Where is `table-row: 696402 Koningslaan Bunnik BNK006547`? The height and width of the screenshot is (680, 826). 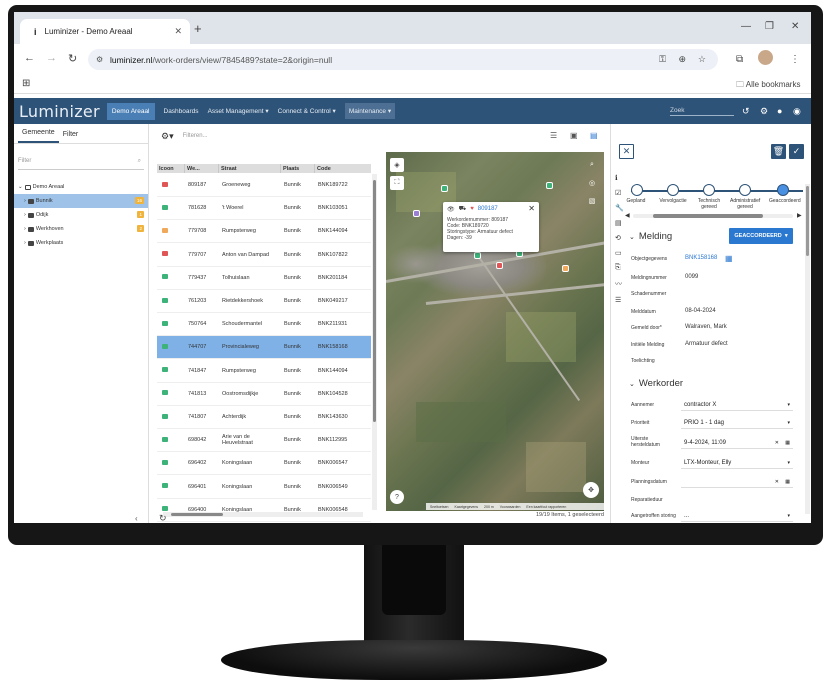
table-row: 696402 Koningslaan Bunnik BNK006547 is located at coordinates (264, 464).